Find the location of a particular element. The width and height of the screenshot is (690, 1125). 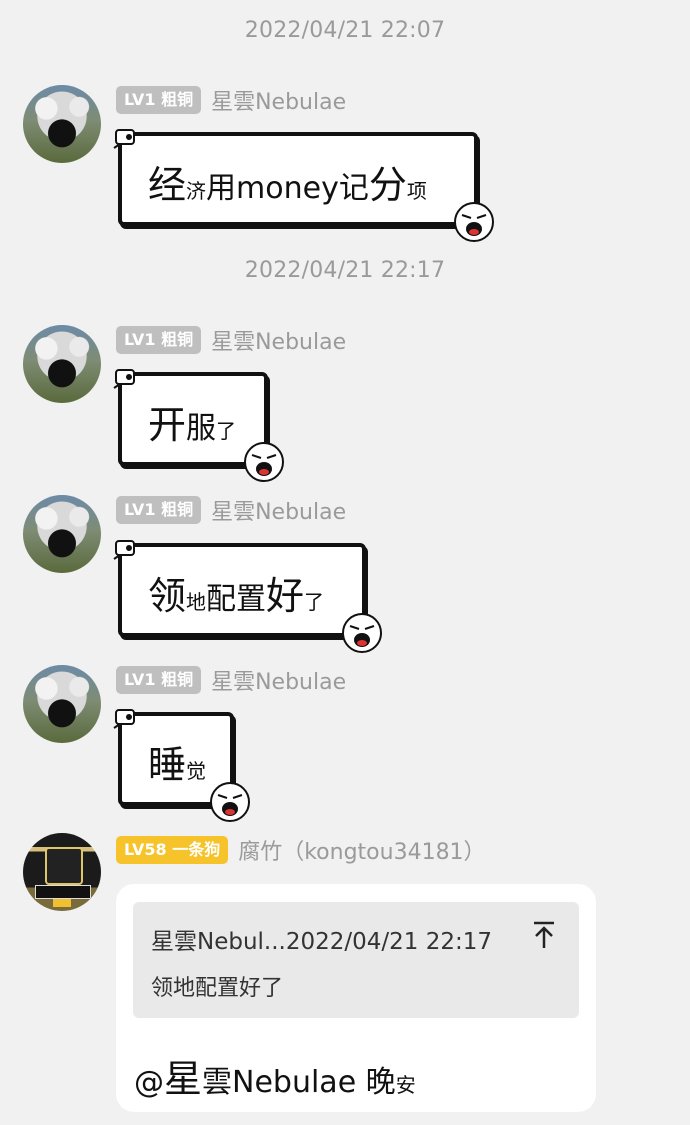

message-text: 开服了 is located at coordinates (192, 421).